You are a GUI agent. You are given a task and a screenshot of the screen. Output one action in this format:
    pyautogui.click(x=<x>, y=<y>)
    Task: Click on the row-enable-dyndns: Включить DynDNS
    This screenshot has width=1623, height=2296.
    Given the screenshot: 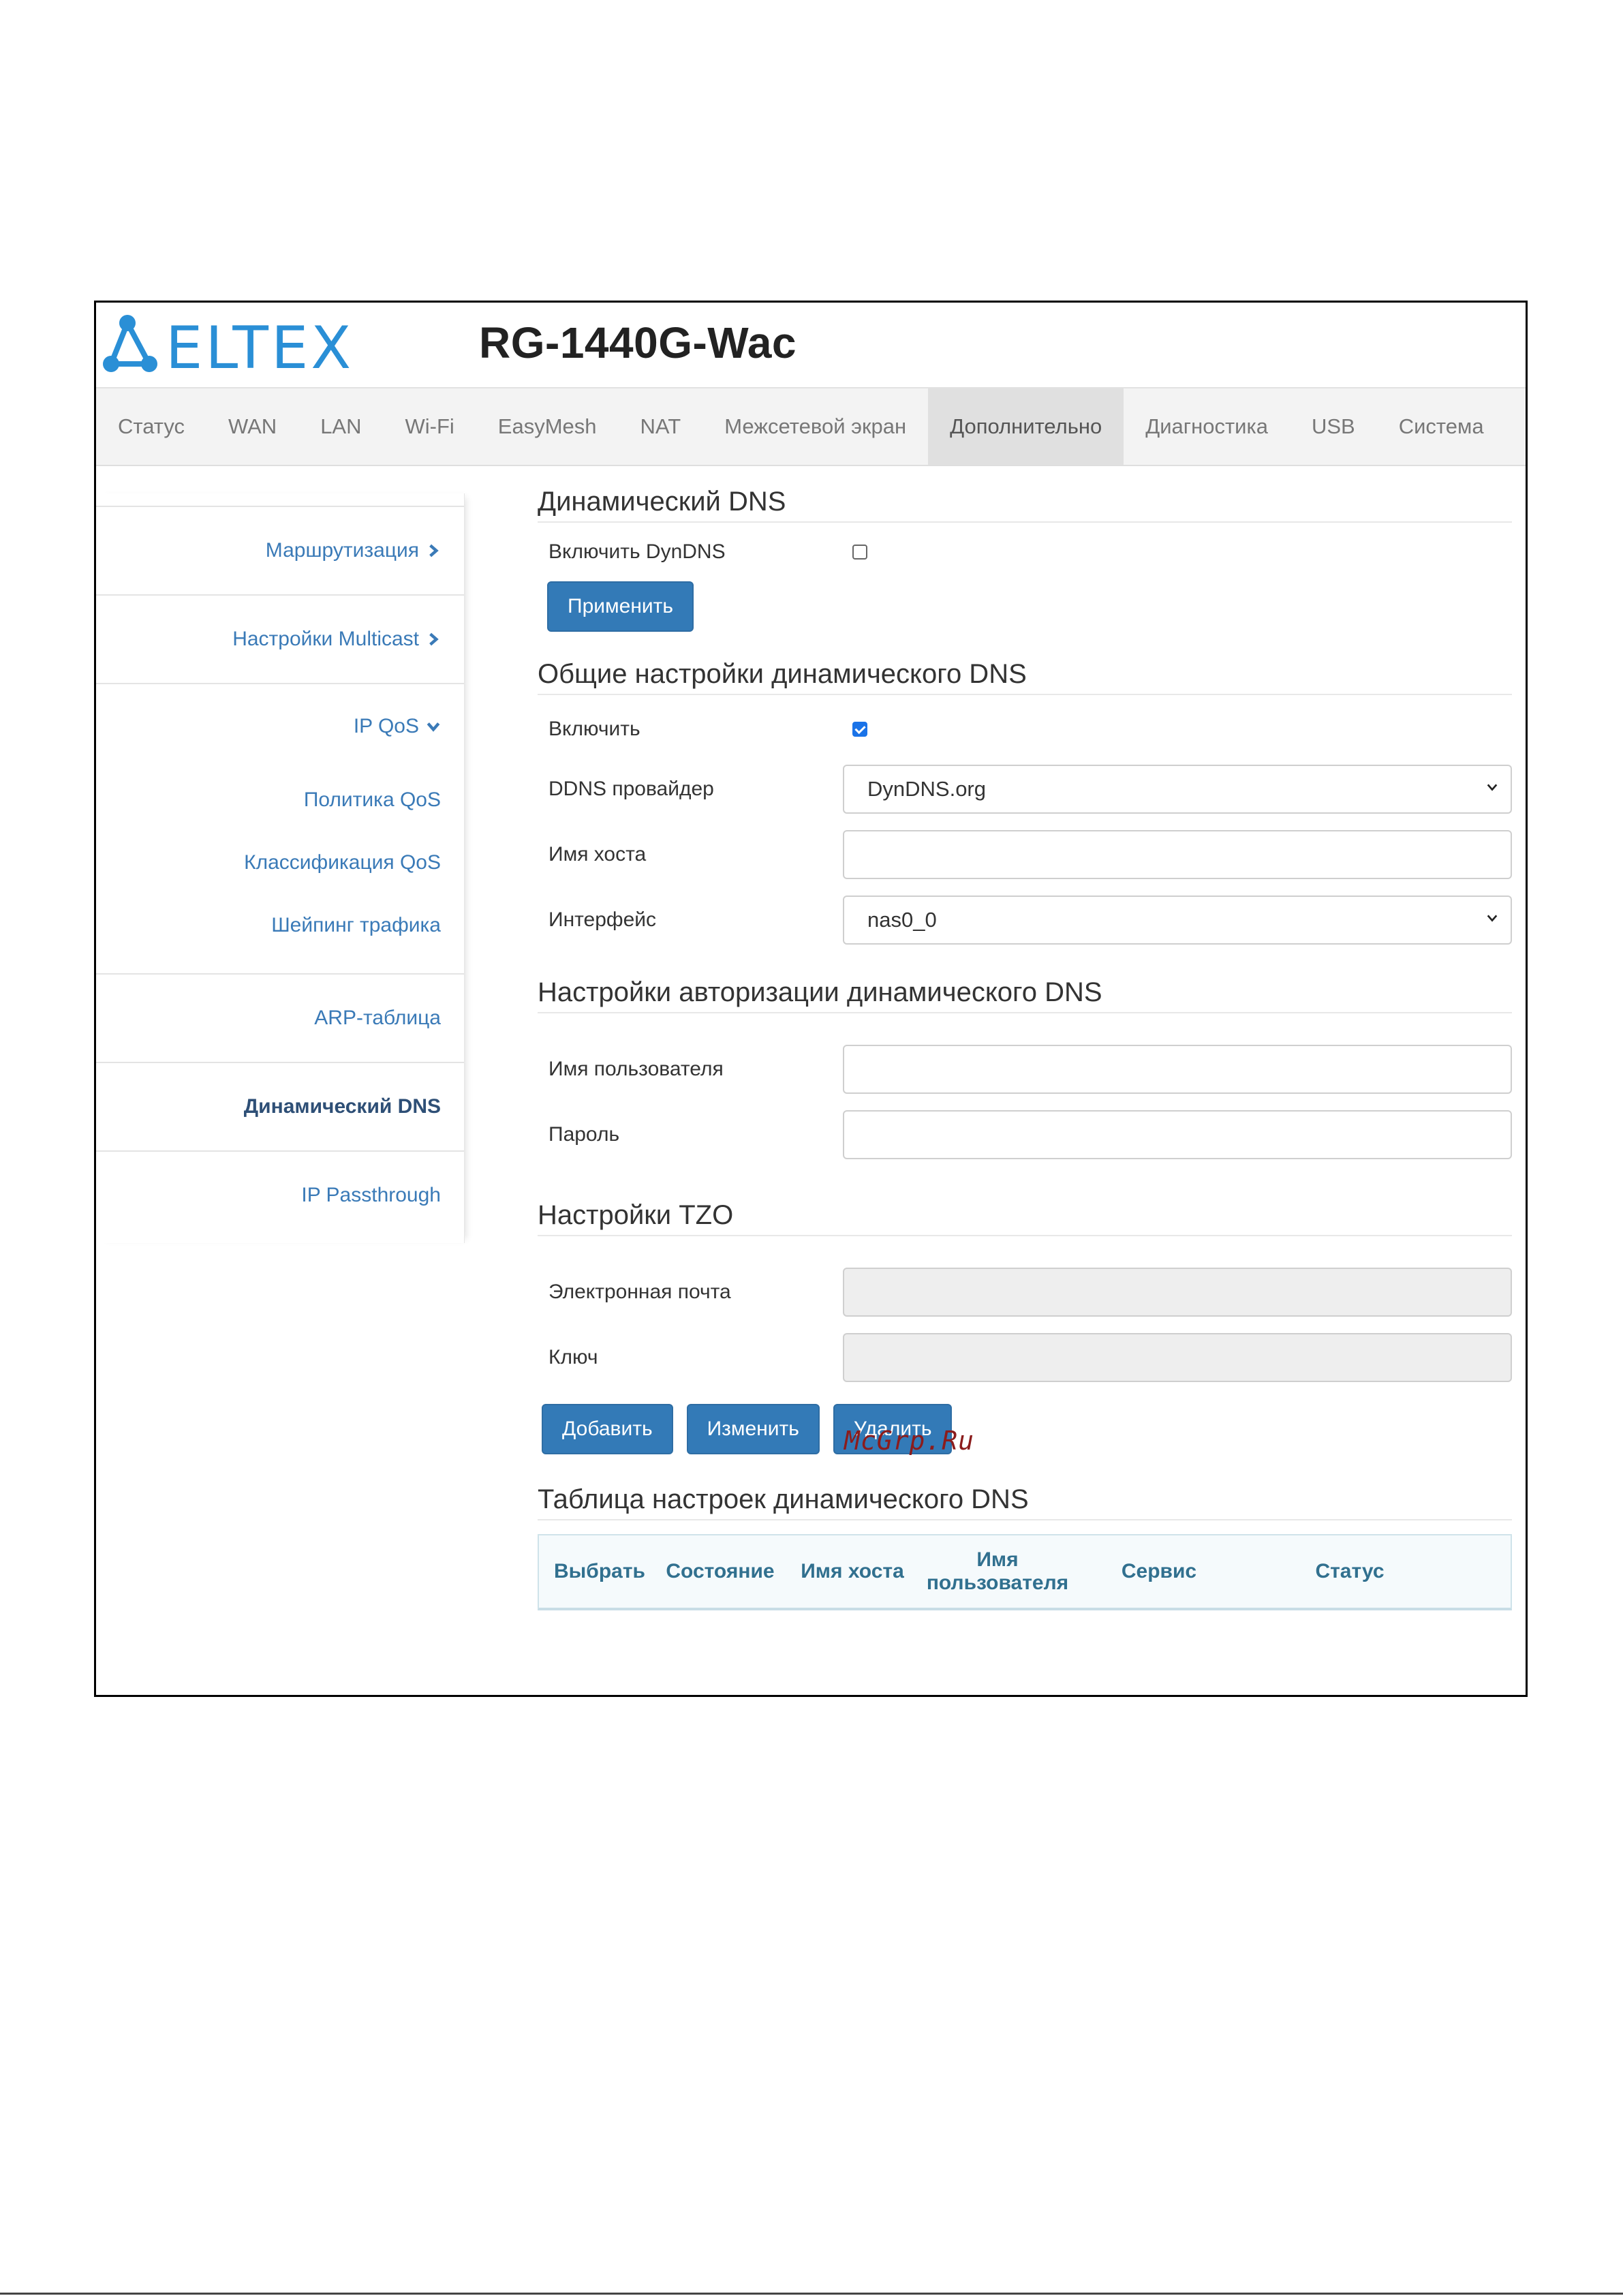 What is the action you would take?
    pyautogui.click(x=1025, y=552)
    